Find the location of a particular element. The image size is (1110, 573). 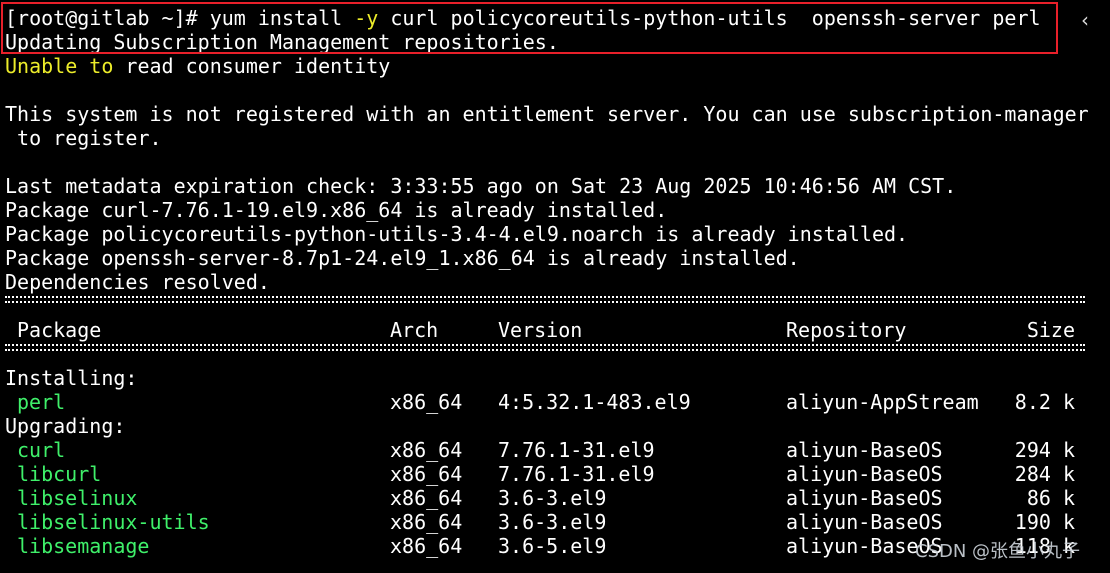

table-cell: 294 k is located at coordinates (1044, 450).